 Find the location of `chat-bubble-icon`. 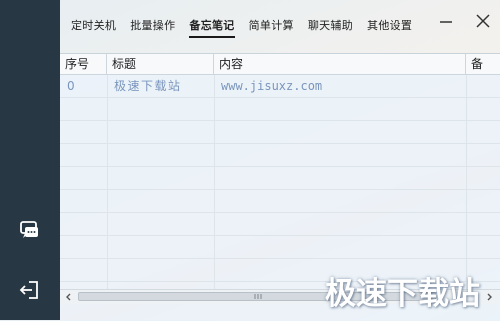

chat-bubble-icon is located at coordinates (30, 231).